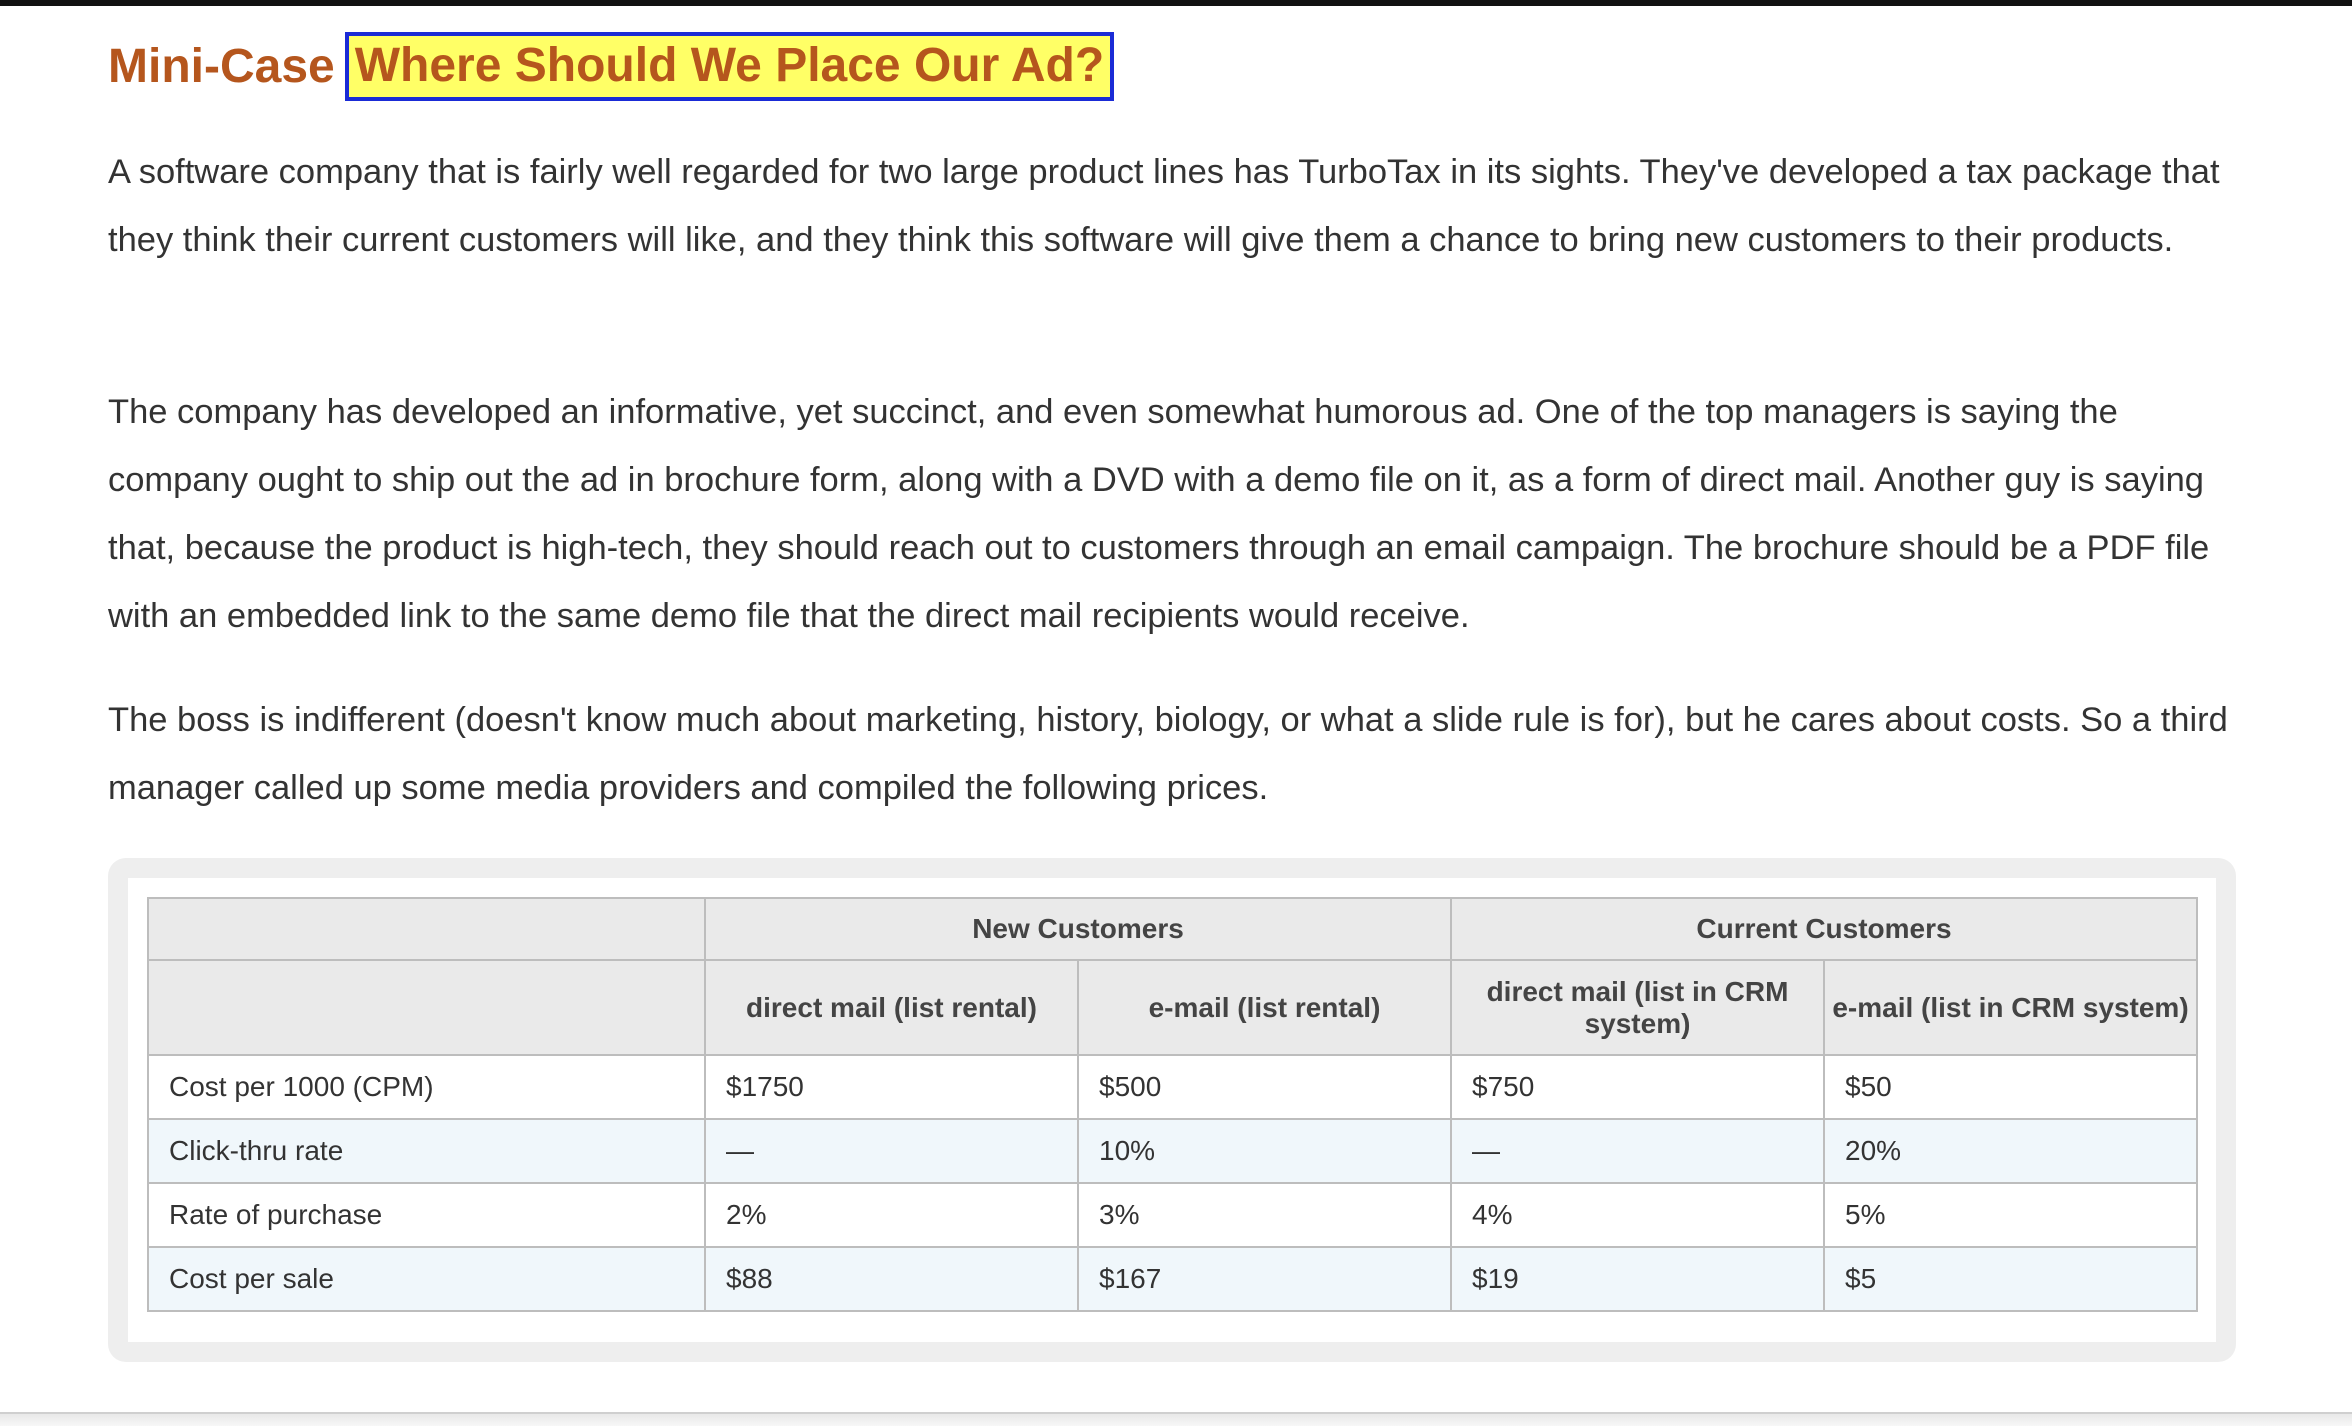 This screenshot has width=2352, height=1426. I want to click on column-header: direct mail (list rental), so click(891, 1007).